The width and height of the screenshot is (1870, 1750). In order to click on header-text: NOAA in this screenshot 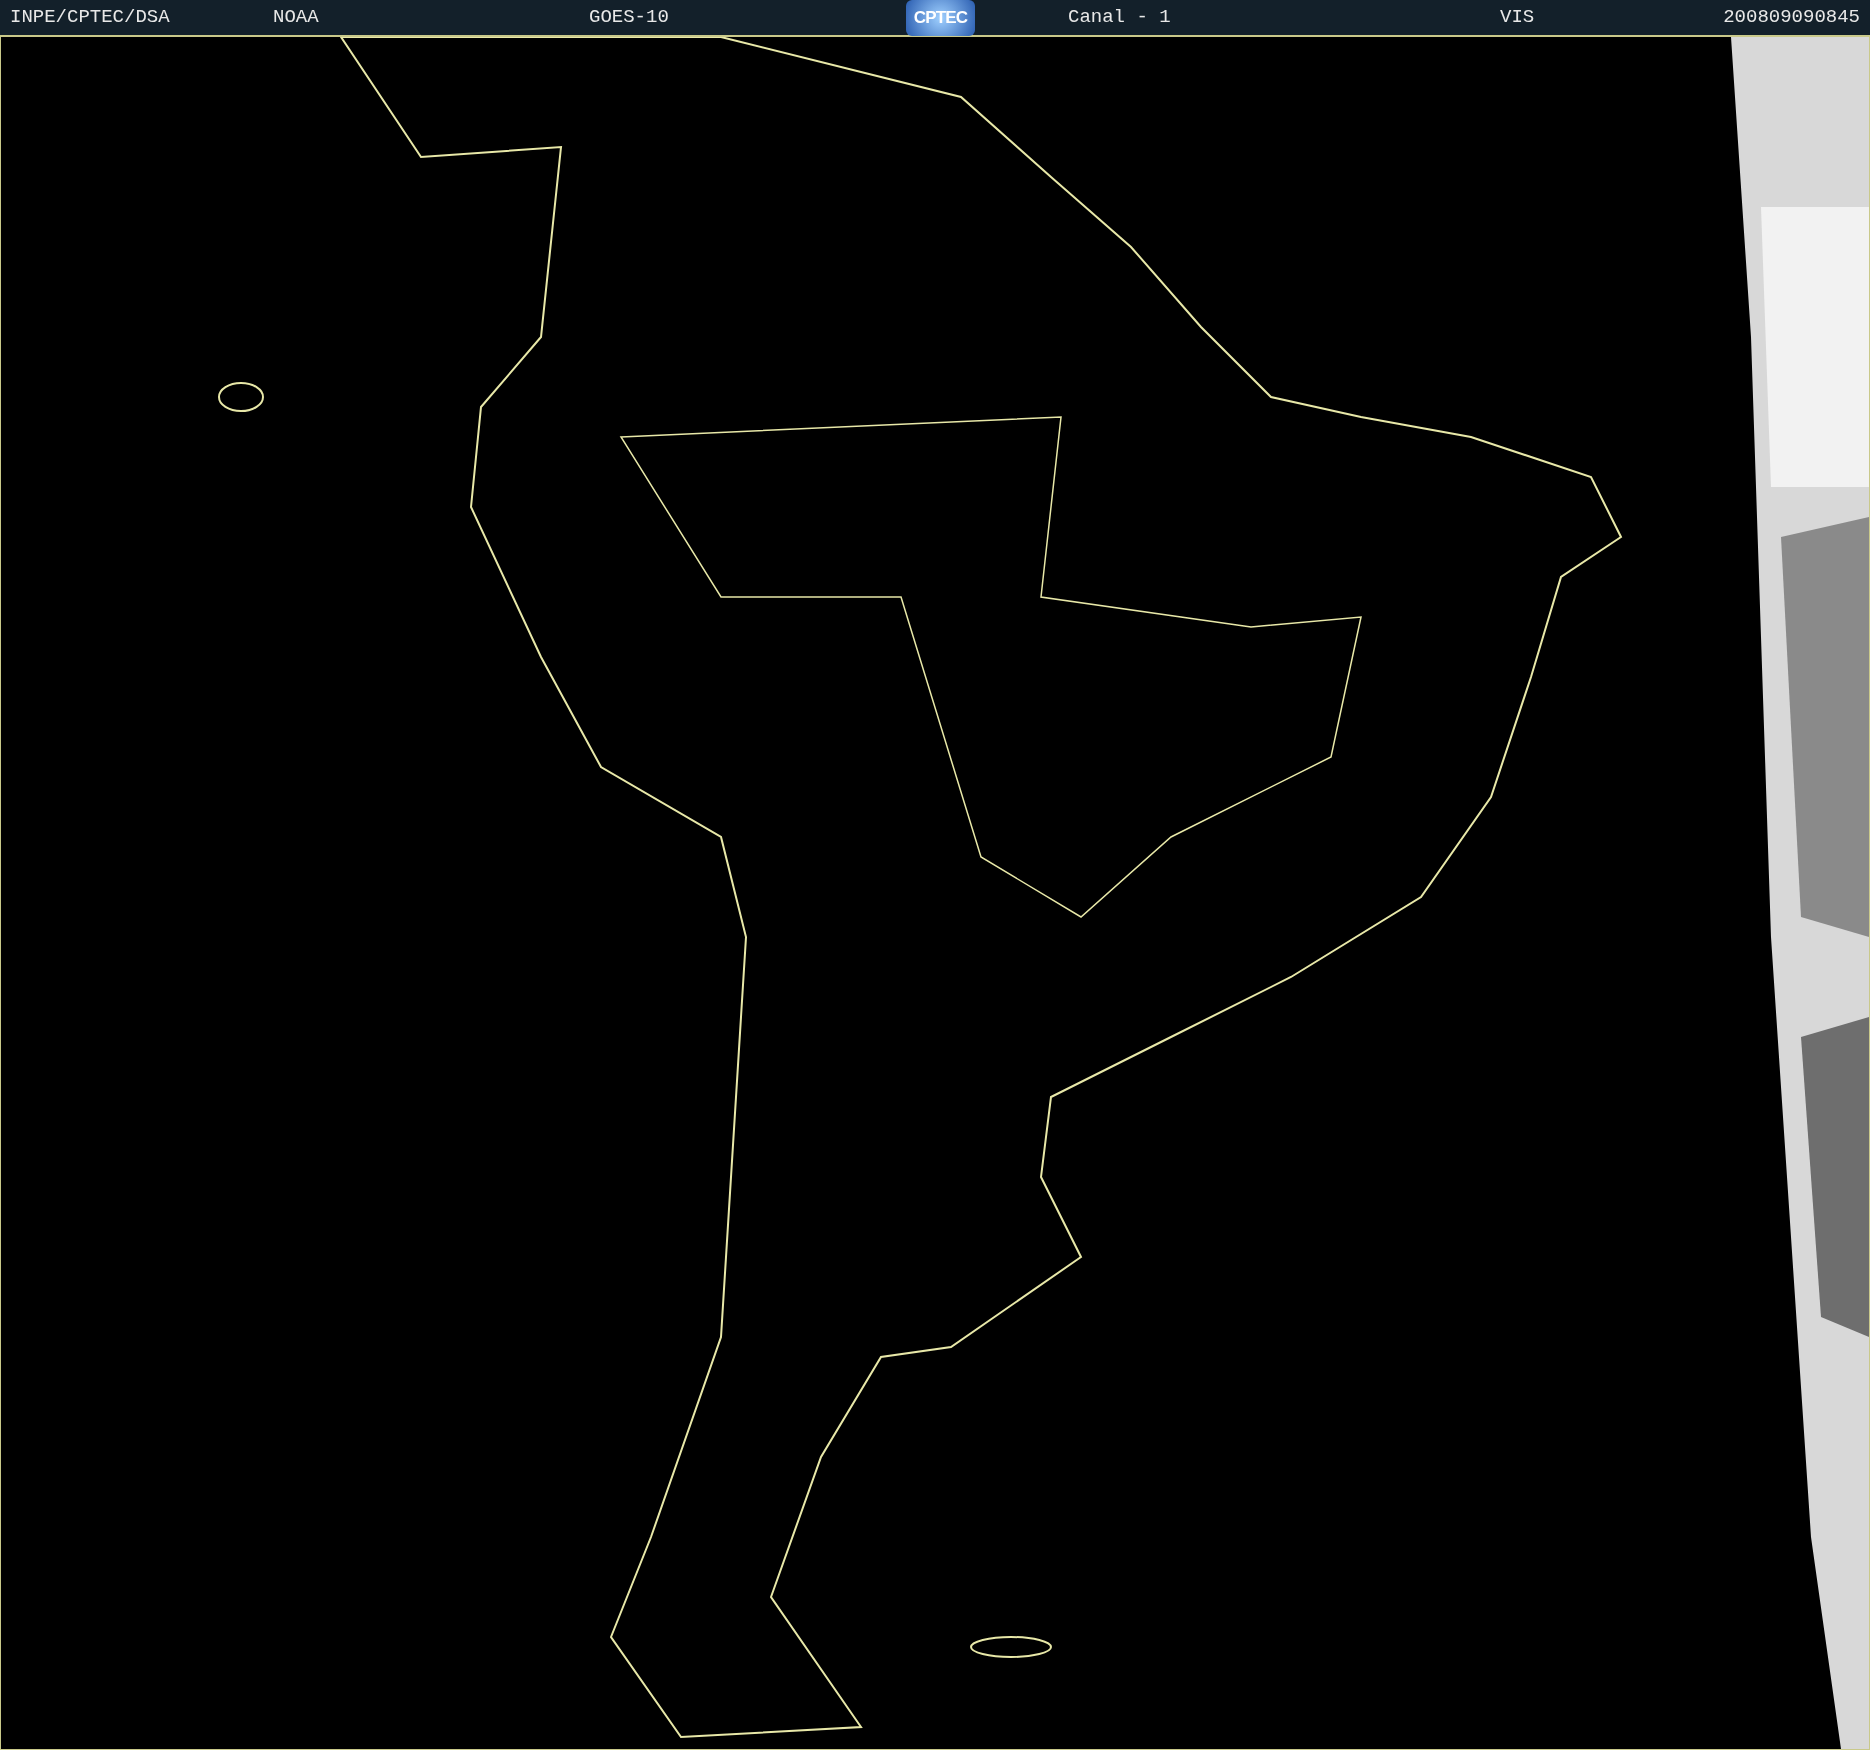, I will do `click(296, 17)`.